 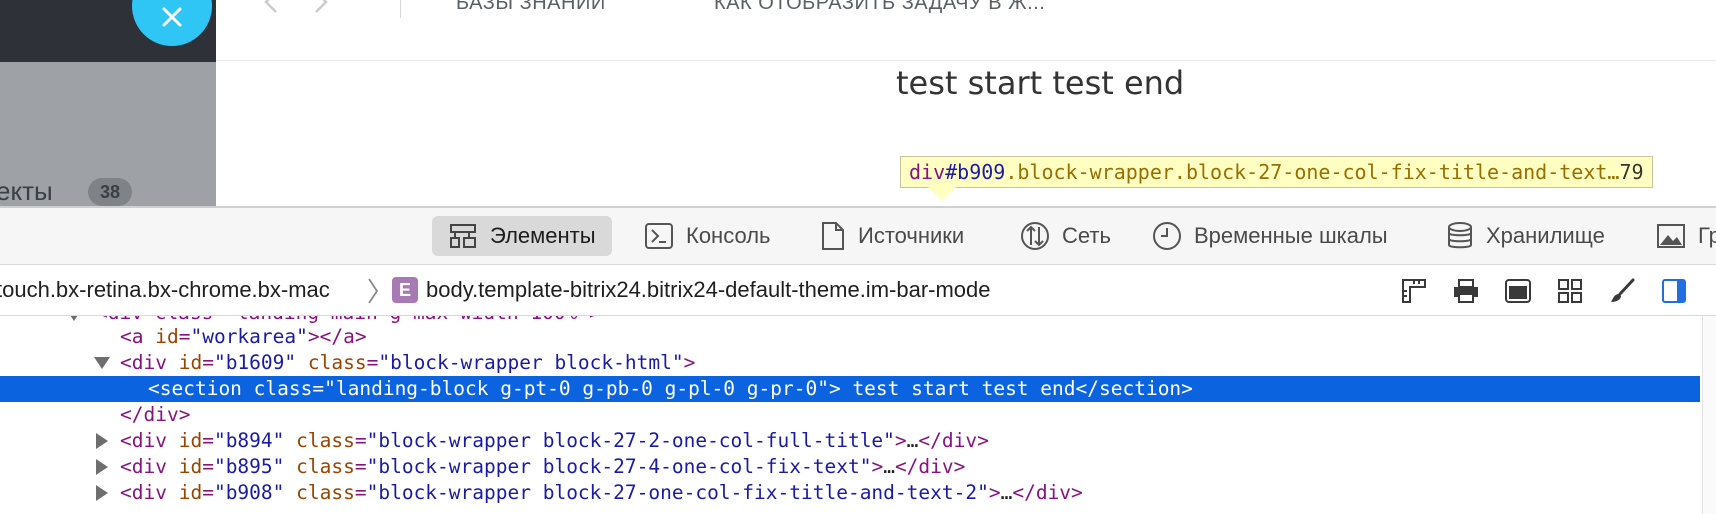 I want to click on tab-label: Сеть, so click(x=1086, y=235).